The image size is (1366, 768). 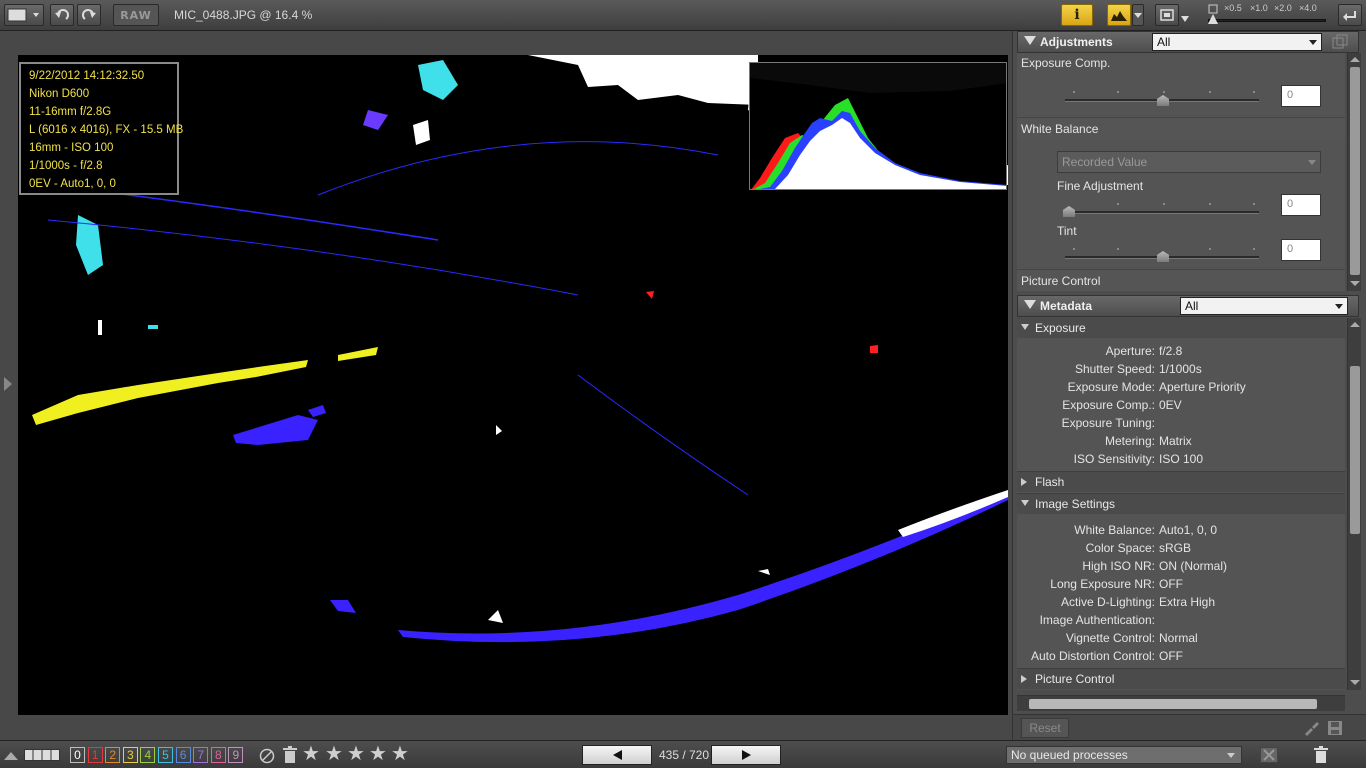 What do you see at coordinates (1259, 8) in the screenshot?
I see `zoom-level-10: ×1.0` at bounding box center [1259, 8].